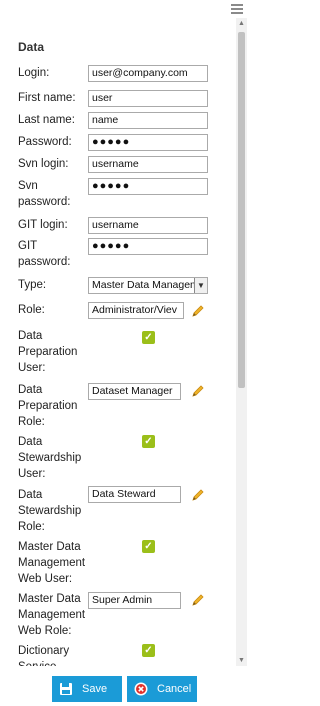 Image resolution: width=320 pixels, height=706 pixels. Describe the element at coordinates (241, 660) in the screenshot. I see `scroll-down-icon: ▼` at that location.